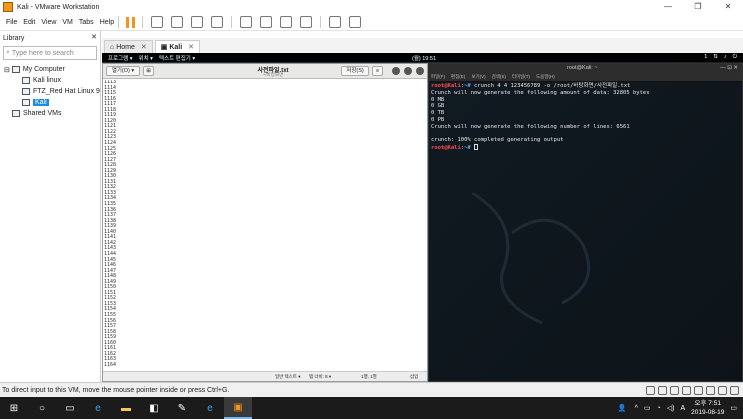 The image size is (743, 419). Describe the element at coordinates (438, 113) in the screenshot. I see `output-line: 0 TB` at that location.